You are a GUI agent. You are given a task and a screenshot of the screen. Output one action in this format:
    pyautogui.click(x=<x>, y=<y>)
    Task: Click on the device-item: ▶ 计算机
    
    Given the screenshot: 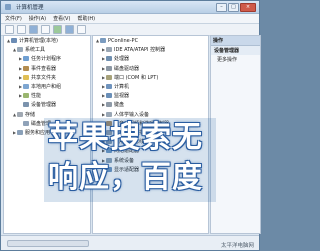 What is the action you would take?
    pyautogui.click(x=150, y=86)
    